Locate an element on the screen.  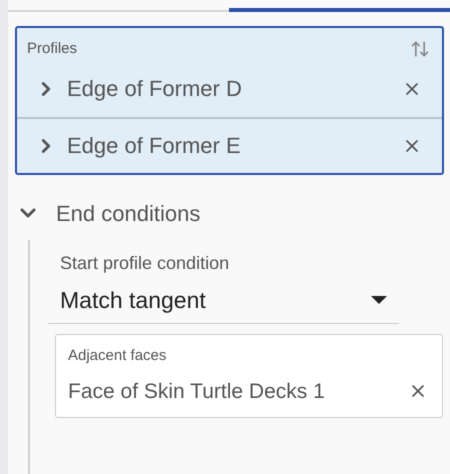
field-label: Adjacent faces is located at coordinates (118, 356).